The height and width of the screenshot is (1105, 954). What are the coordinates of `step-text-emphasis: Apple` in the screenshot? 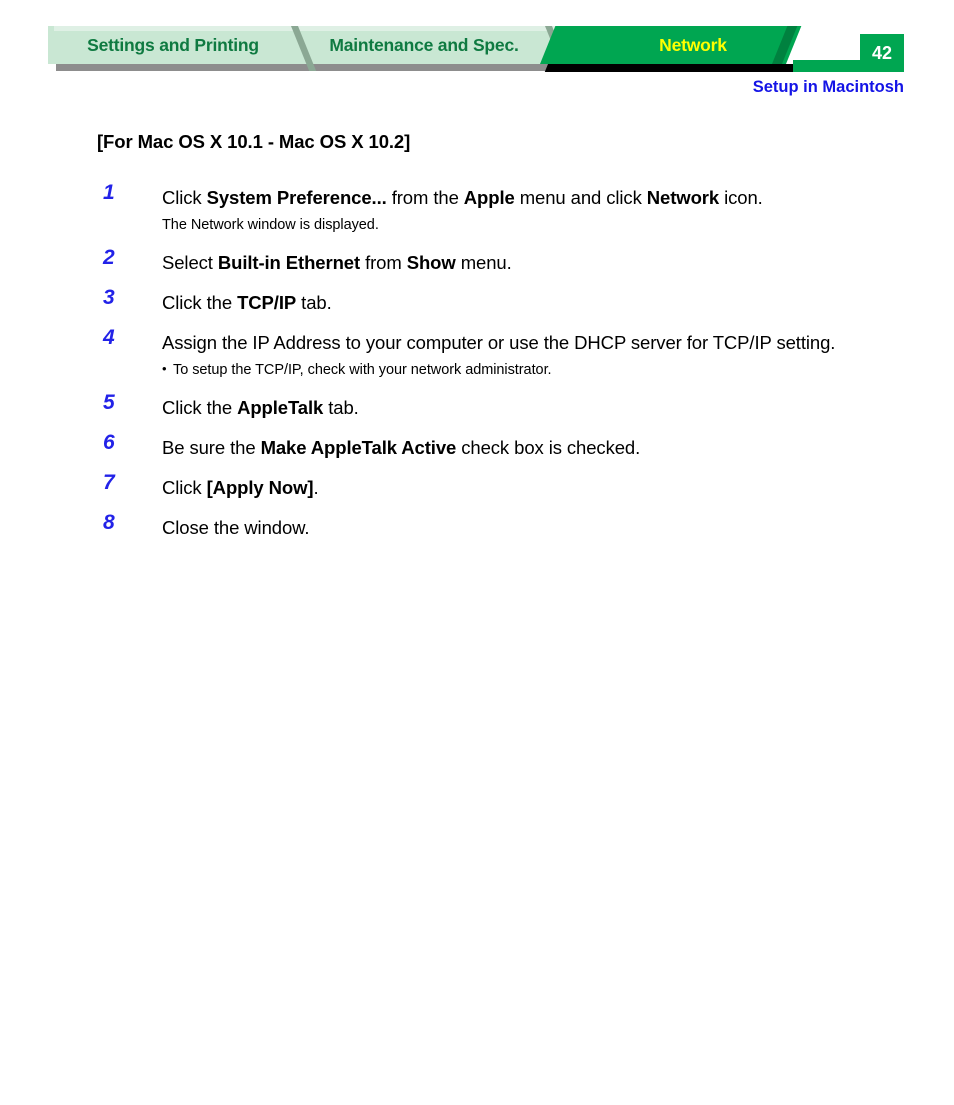 It's located at (489, 197).